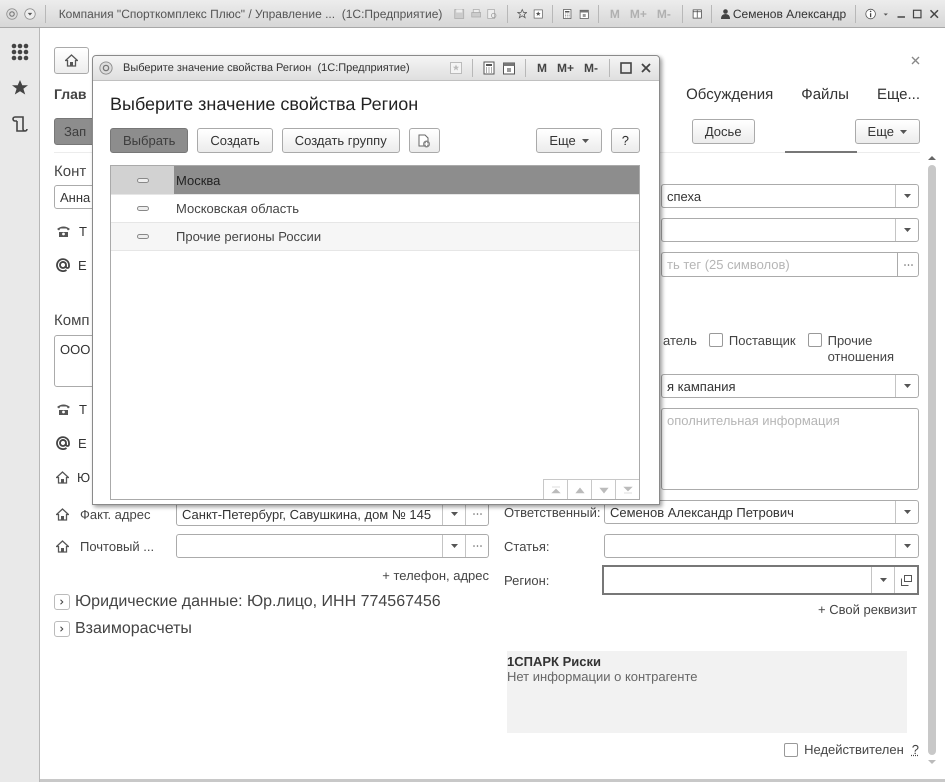 This screenshot has width=945, height=782. Describe the element at coordinates (697, 13) in the screenshot. I see `panel-layout-icon` at that location.